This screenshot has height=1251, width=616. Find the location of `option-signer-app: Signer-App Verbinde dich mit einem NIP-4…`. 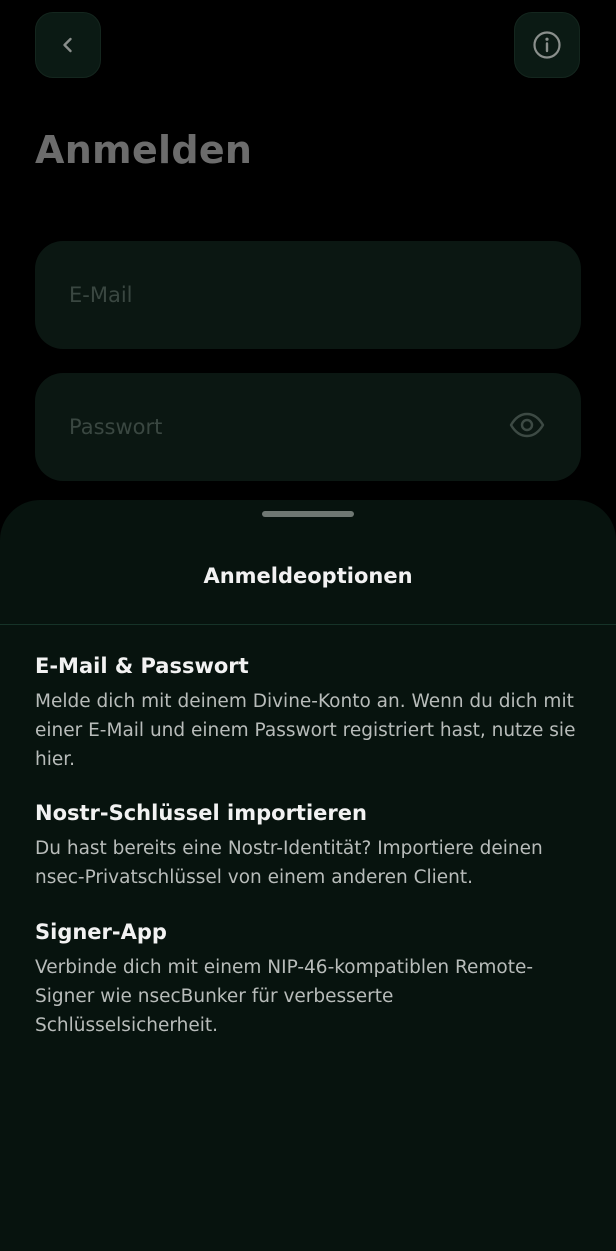

option-signer-app: Signer-App Verbinde dich mit einem NIP-4… is located at coordinates (308, 978).